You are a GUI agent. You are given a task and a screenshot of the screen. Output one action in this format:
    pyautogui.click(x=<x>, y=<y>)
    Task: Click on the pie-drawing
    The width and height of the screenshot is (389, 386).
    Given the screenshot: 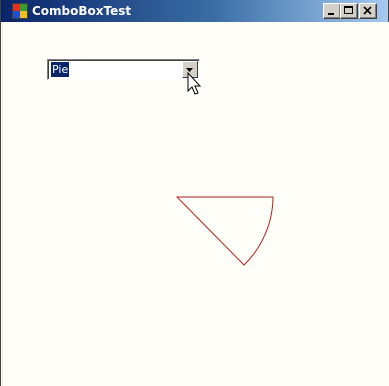 What is the action you would take?
    pyautogui.click(x=224, y=231)
    